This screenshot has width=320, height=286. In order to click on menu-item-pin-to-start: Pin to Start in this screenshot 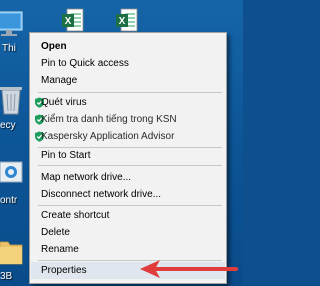, I will do `click(128, 155)`.